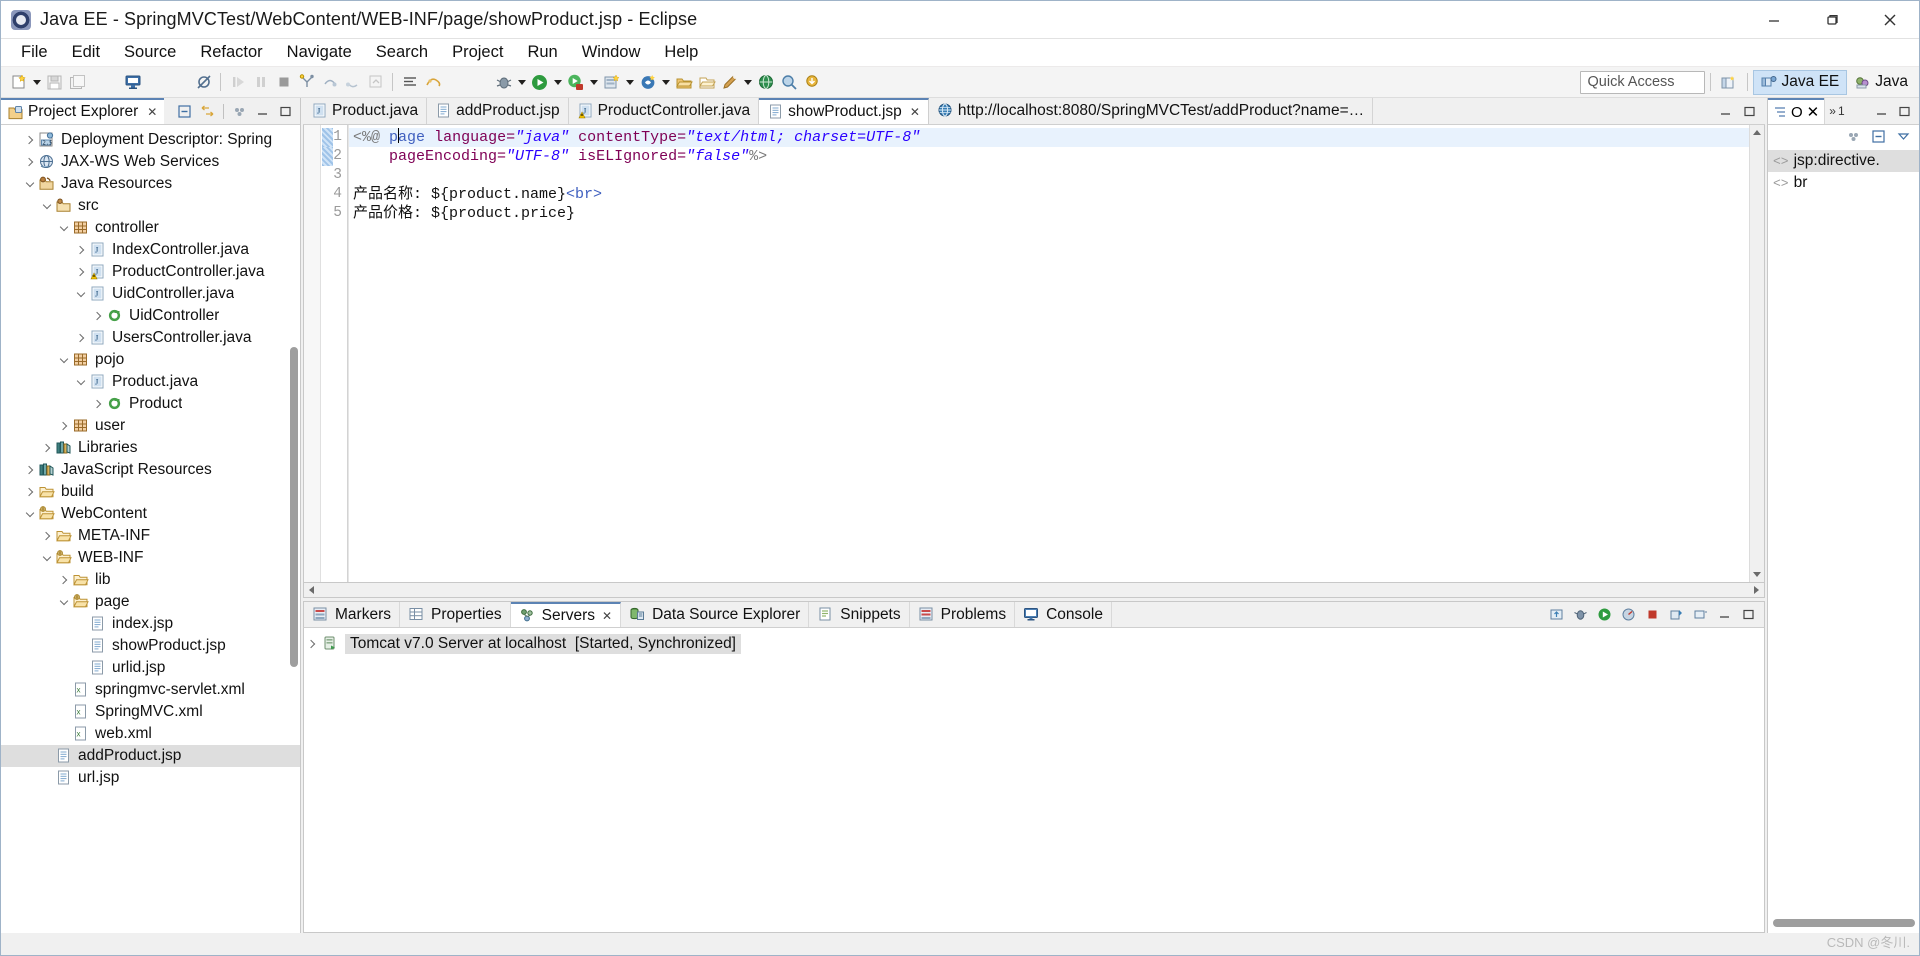 This screenshot has height=956, width=1920. I want to click on editor-tab-product-java: J Product.java, so click(365, 111).